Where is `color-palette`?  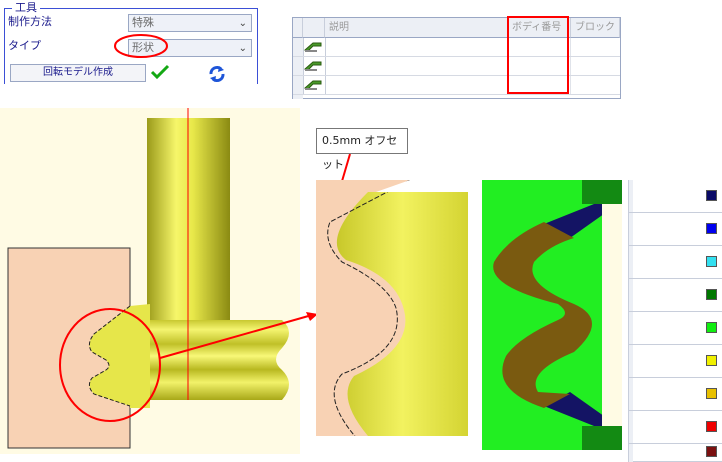 color-palette is located at coordinates (675, 321).